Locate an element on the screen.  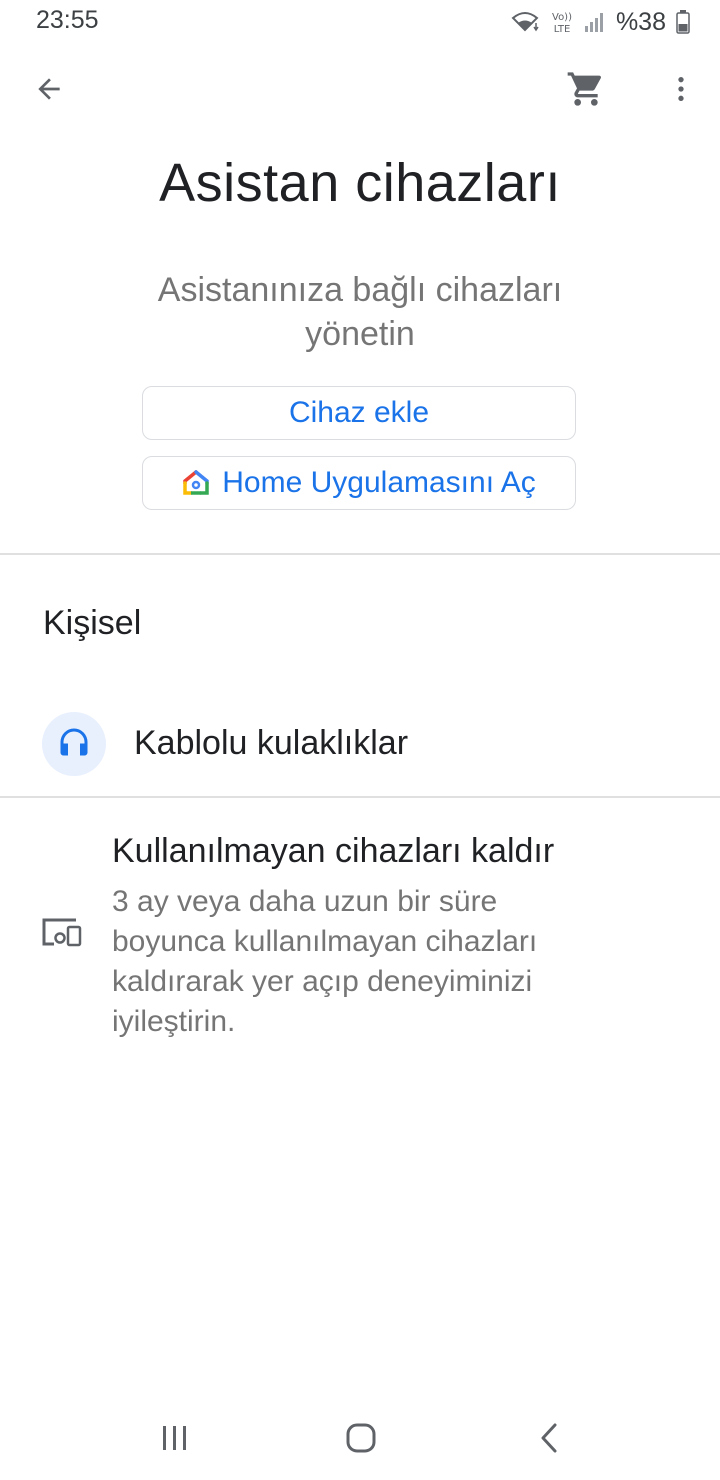
back-icon is located at coordinates (549, 1440).